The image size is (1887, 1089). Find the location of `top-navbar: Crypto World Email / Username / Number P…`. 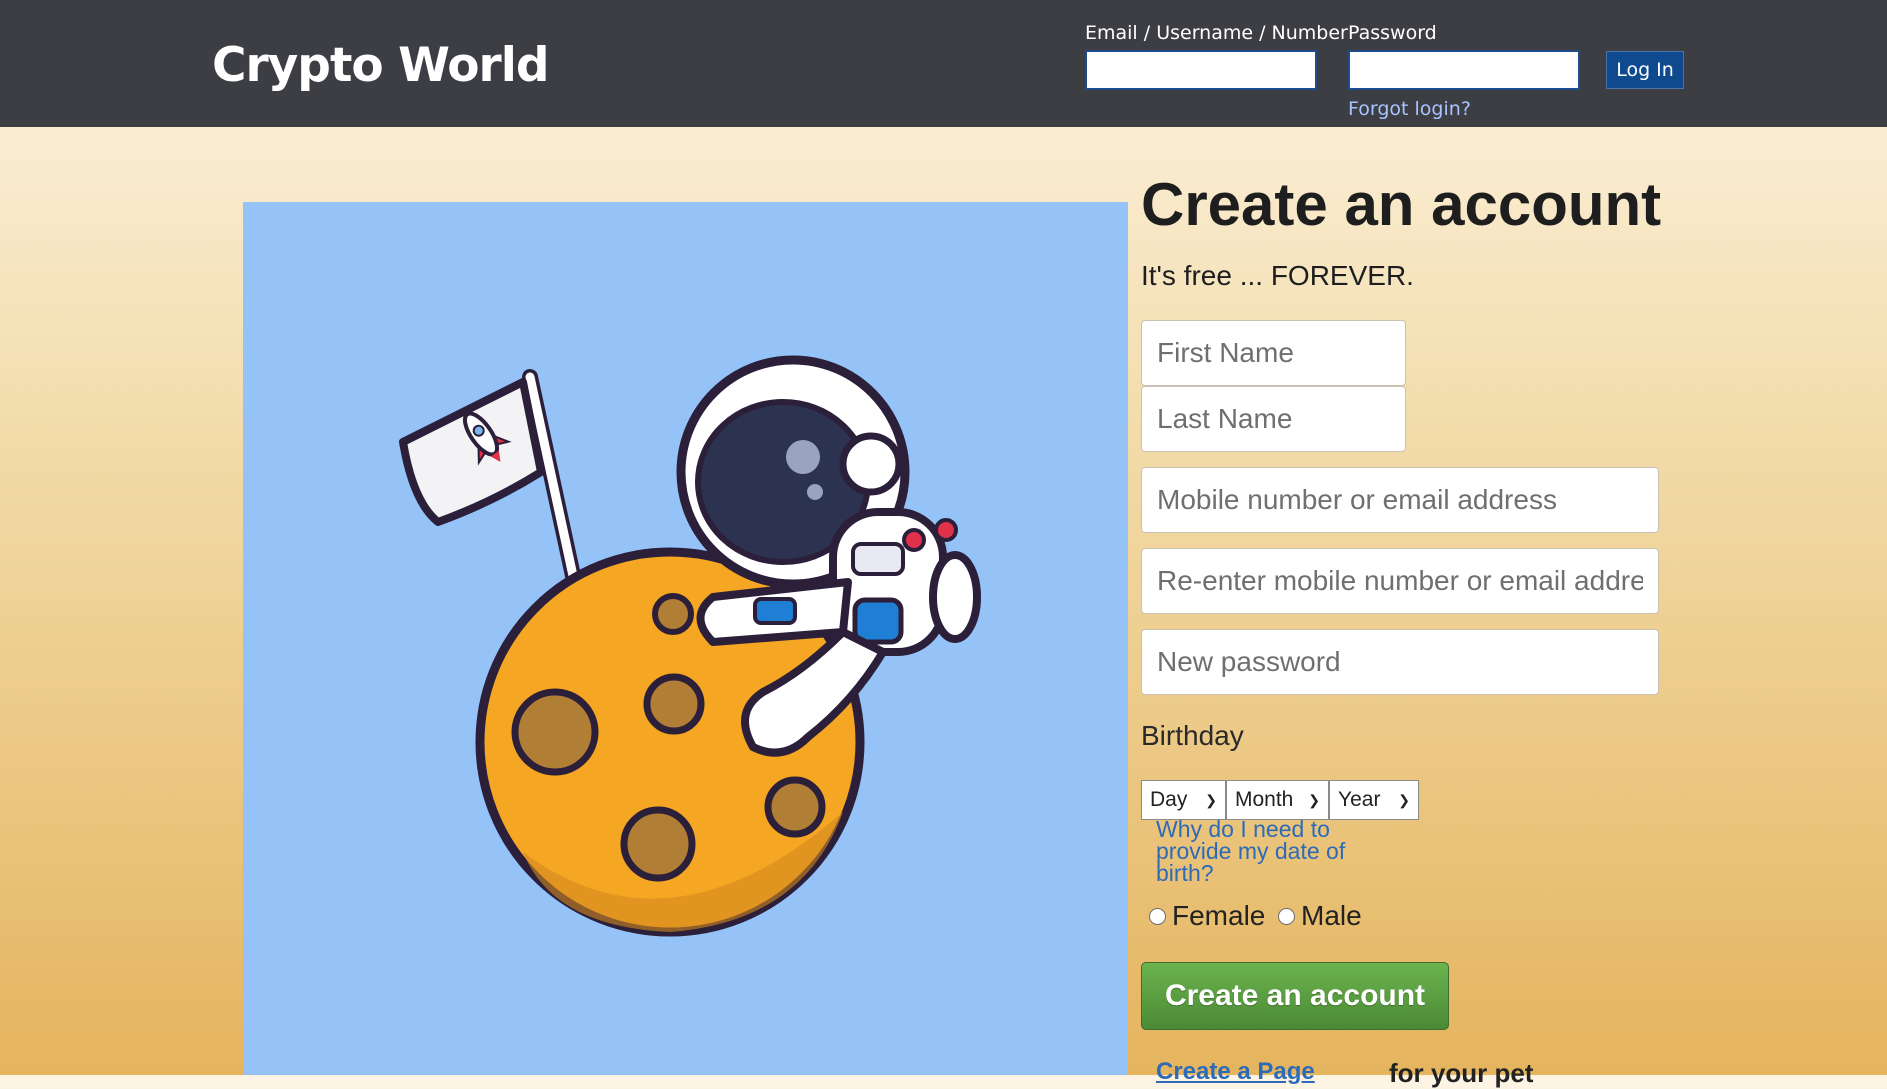

top-navbar: Crypto World Email / Username / Number P… is located at coordinates (943, 63).